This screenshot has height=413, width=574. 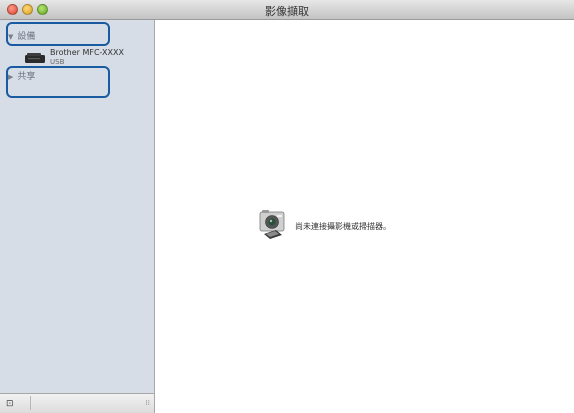 I want to click on device-info-button: ⊡, so click(x=10, y=404).